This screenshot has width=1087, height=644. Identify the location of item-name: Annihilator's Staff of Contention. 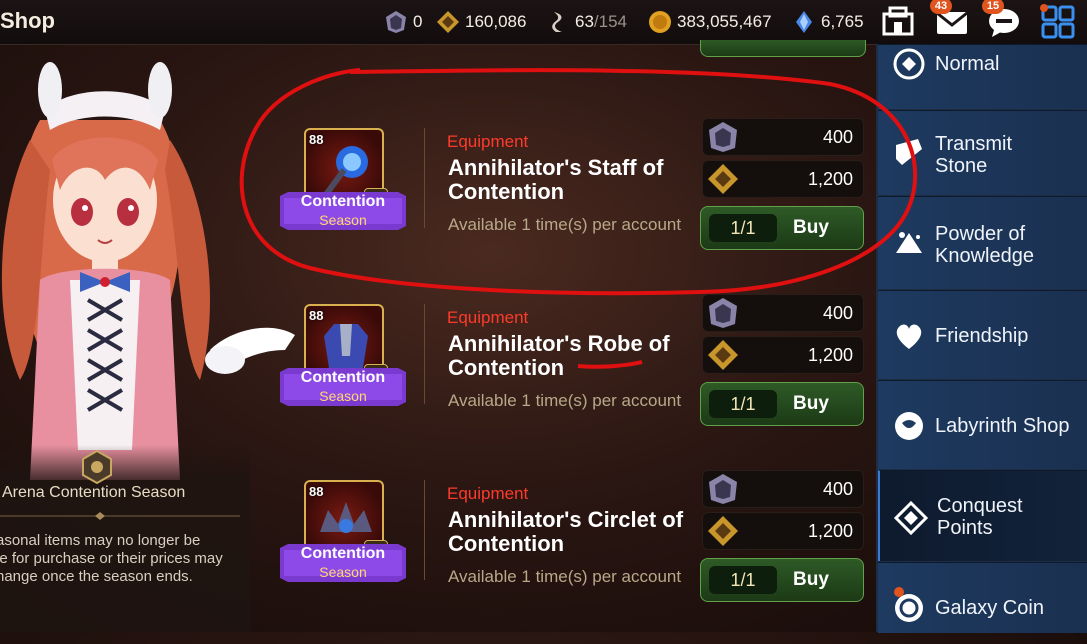
(578, 180).